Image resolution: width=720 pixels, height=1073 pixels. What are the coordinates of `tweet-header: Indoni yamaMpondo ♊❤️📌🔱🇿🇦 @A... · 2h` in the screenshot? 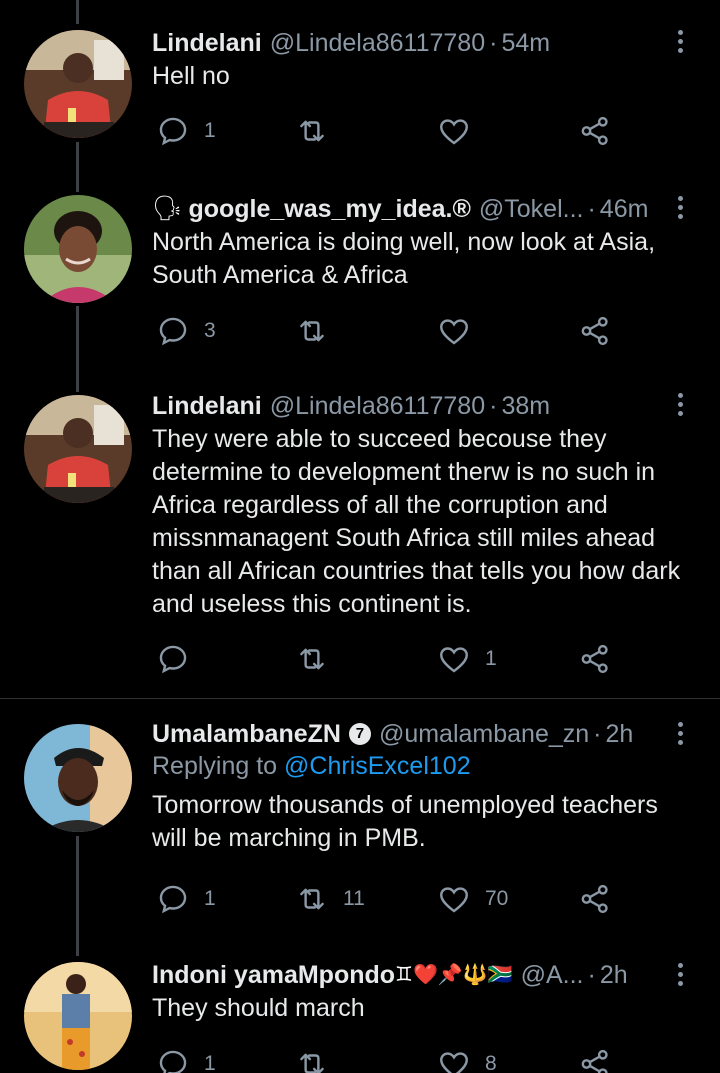 It's located at (421, 975).